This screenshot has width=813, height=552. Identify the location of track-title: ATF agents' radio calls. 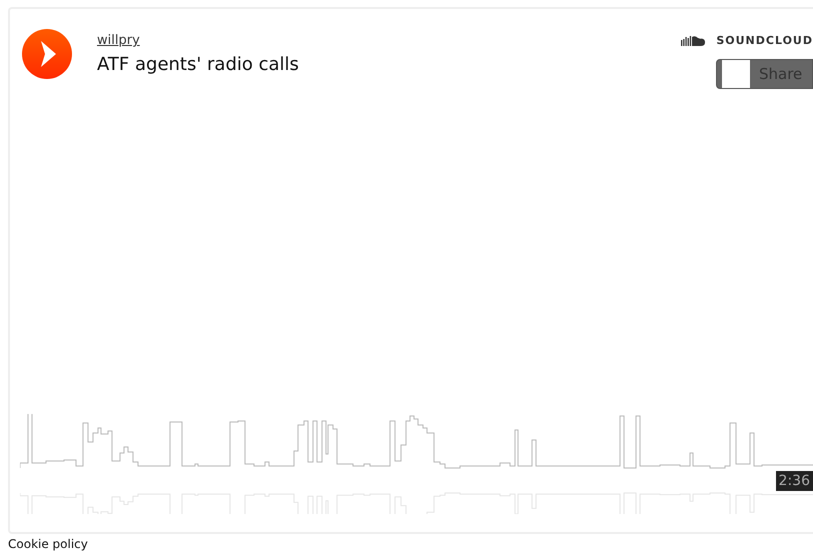
(198, 64).